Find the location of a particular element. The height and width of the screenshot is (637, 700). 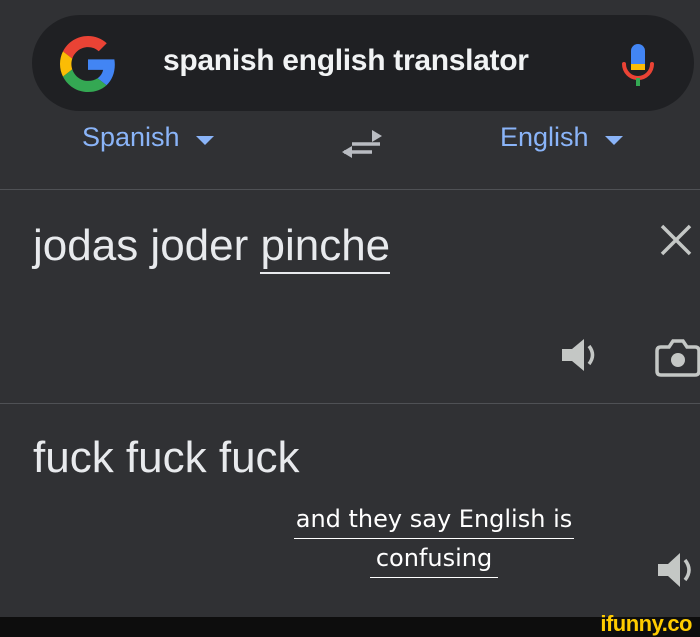

google-g-icon is located at coordinates (87, 64).